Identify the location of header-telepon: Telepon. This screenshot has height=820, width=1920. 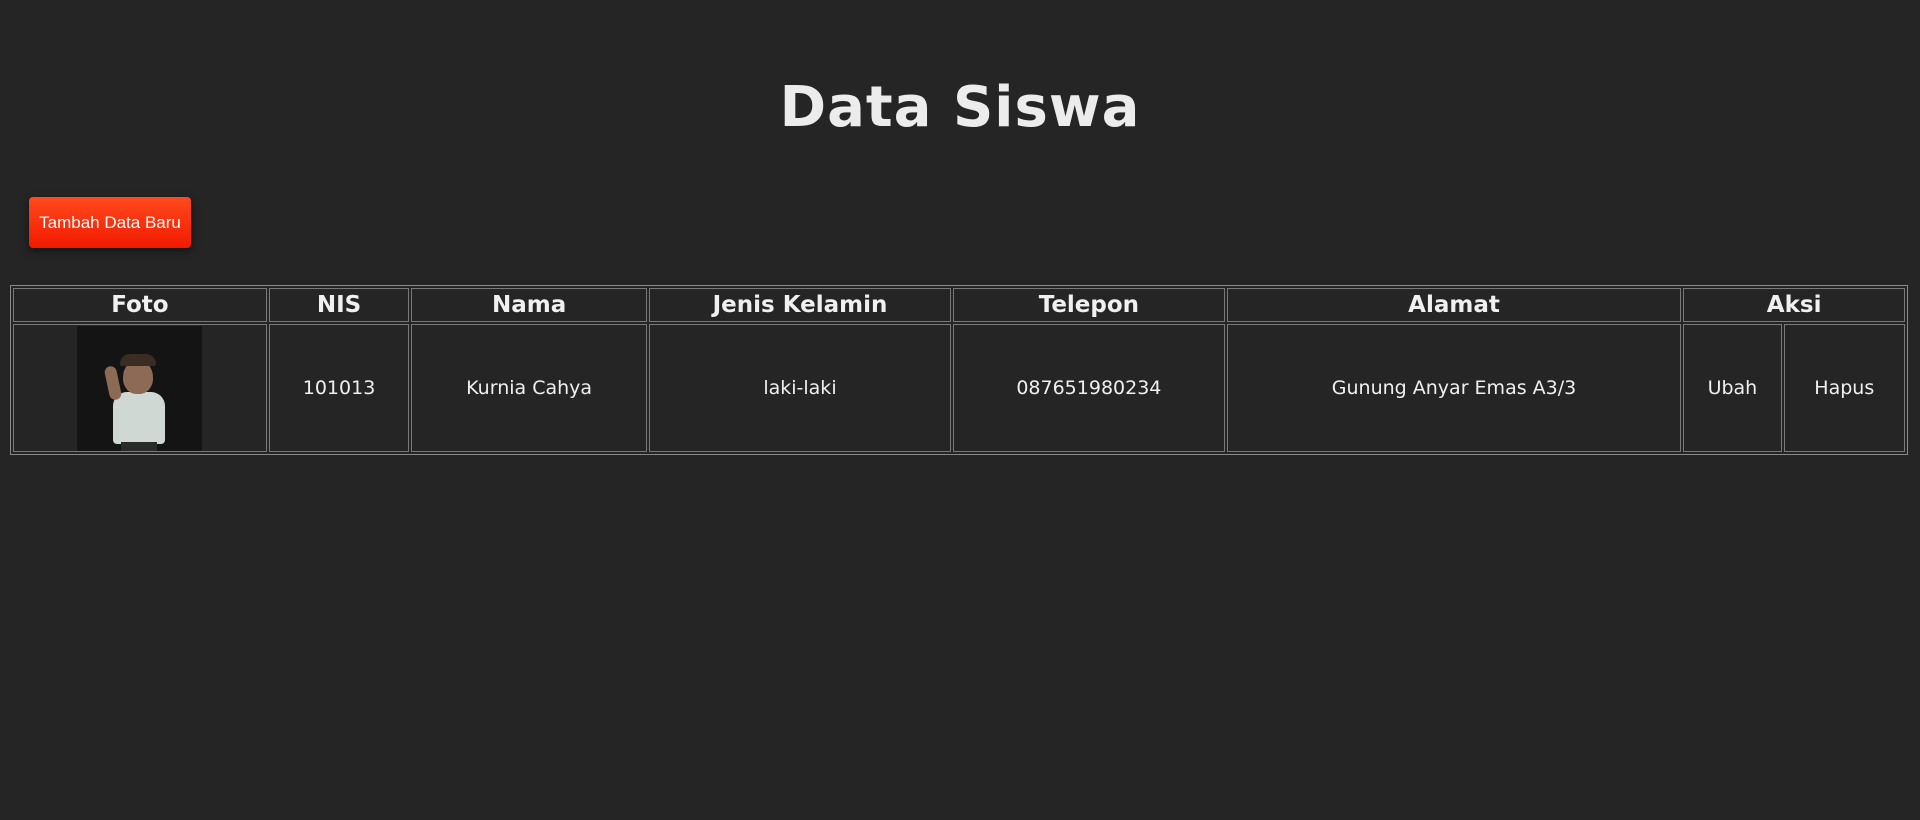
(1088, 305).